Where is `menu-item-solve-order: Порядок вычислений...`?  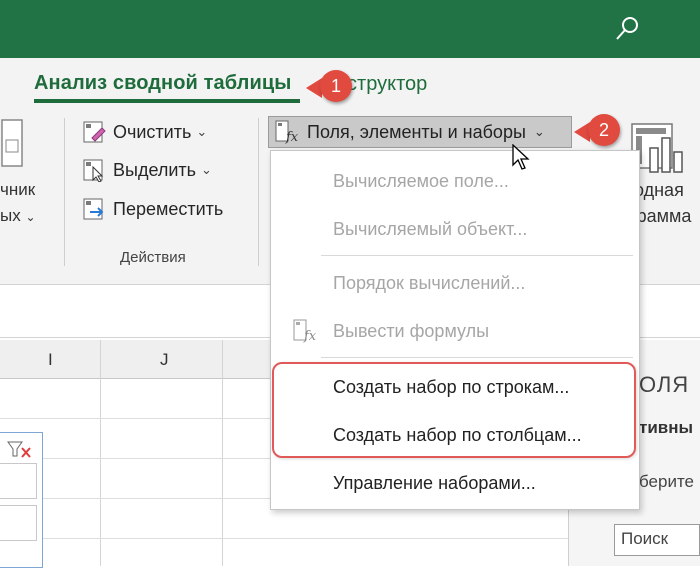
menu-item-solve-order: Порядок вычислений... is located at coordinates (429, 283).